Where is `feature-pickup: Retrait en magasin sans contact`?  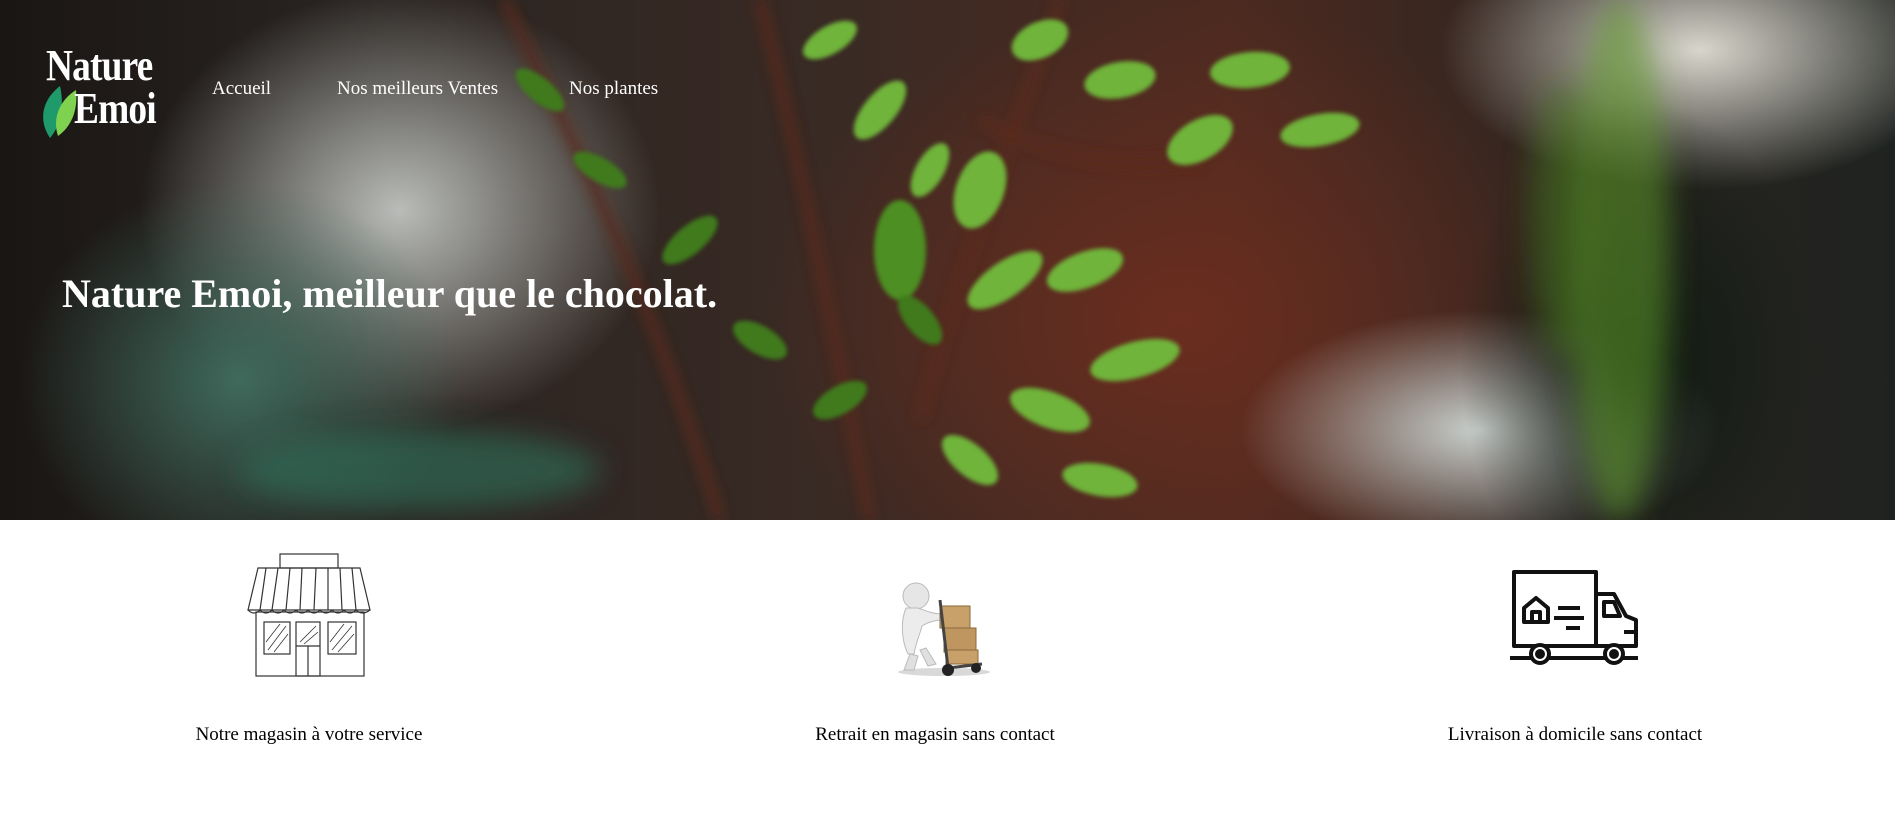
feature-pickup: Retrait en magasin sans contact is located at coordinates (935, 647).